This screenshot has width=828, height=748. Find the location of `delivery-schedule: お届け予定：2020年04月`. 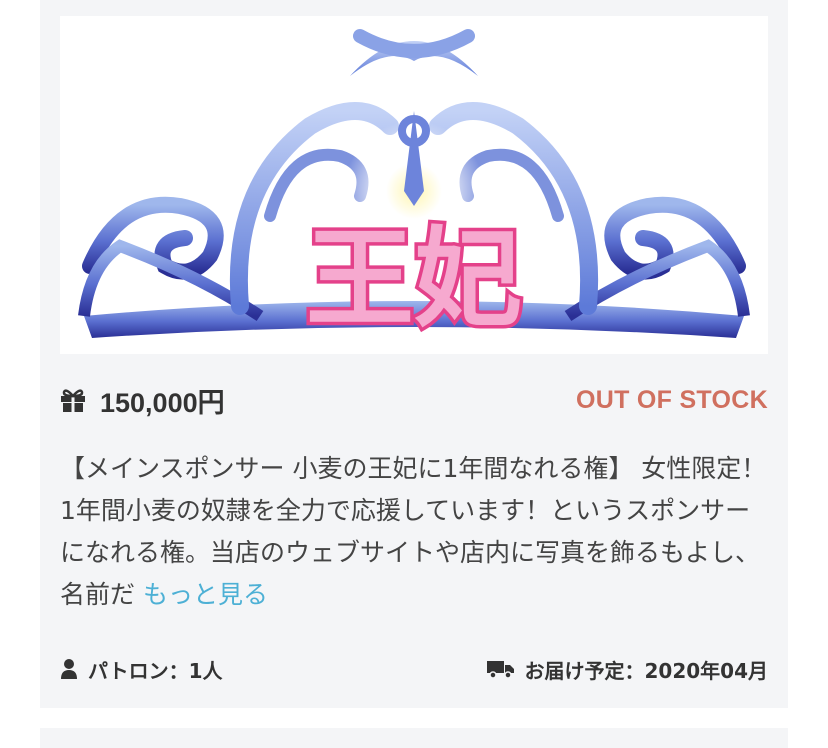

delivery-schedule: お届け予定：2020年04月 is located at coordinates (627, 669).